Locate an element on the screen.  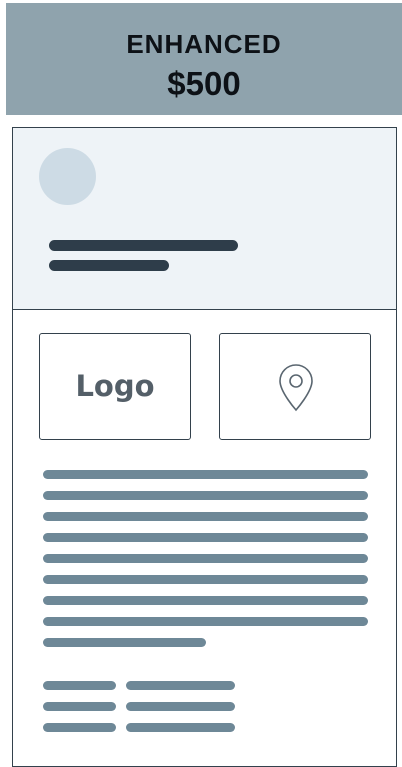
logo-box: Logo is located at coordinates (115, 386).